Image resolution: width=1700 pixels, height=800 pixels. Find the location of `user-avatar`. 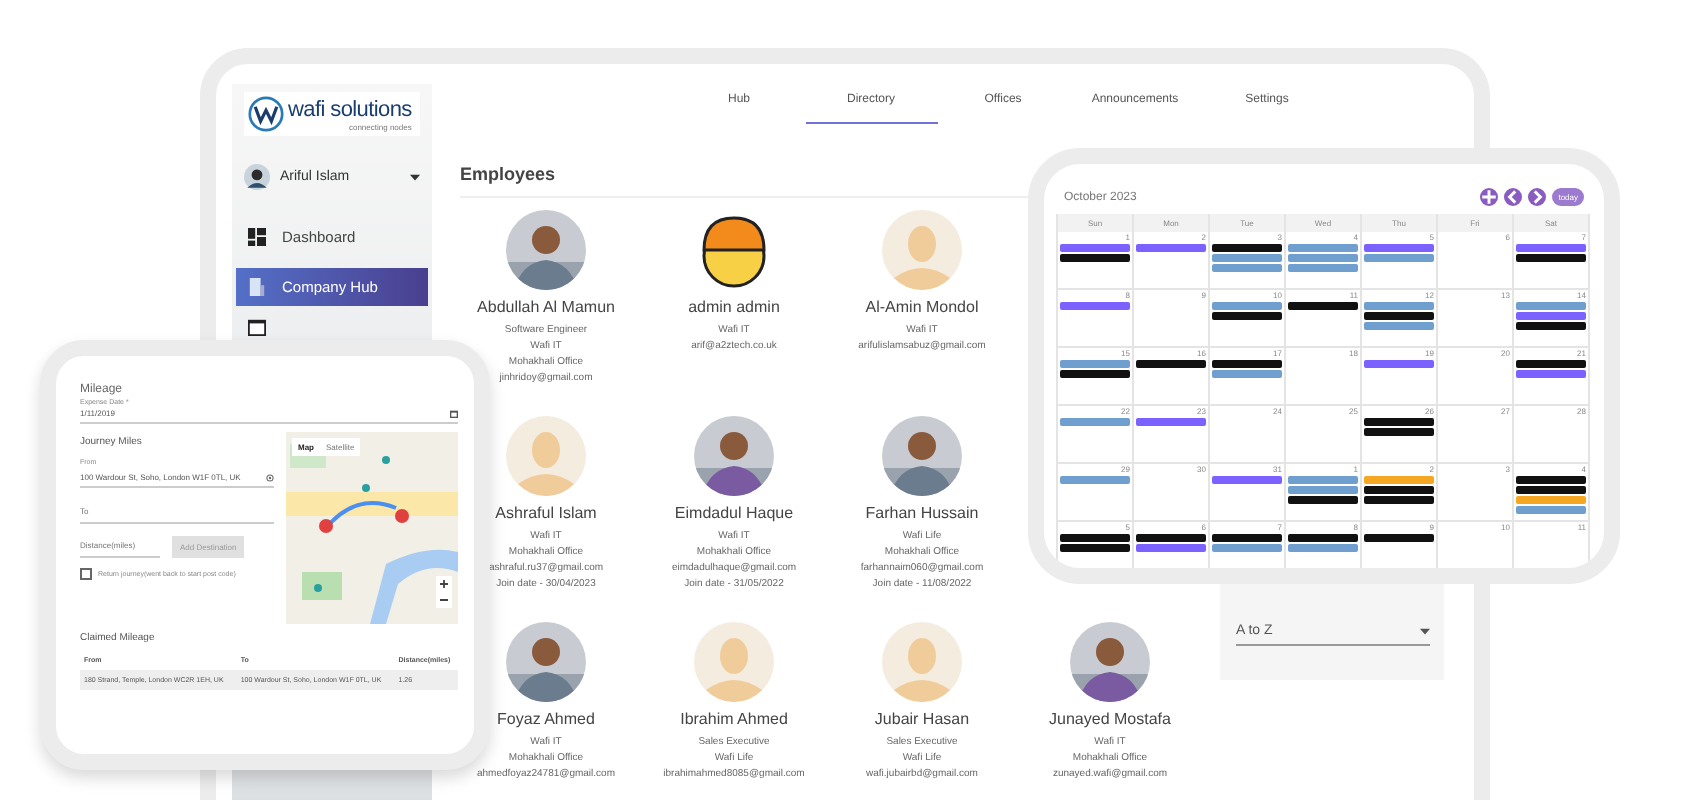

user-avatar is located at coordinates (257, 177).